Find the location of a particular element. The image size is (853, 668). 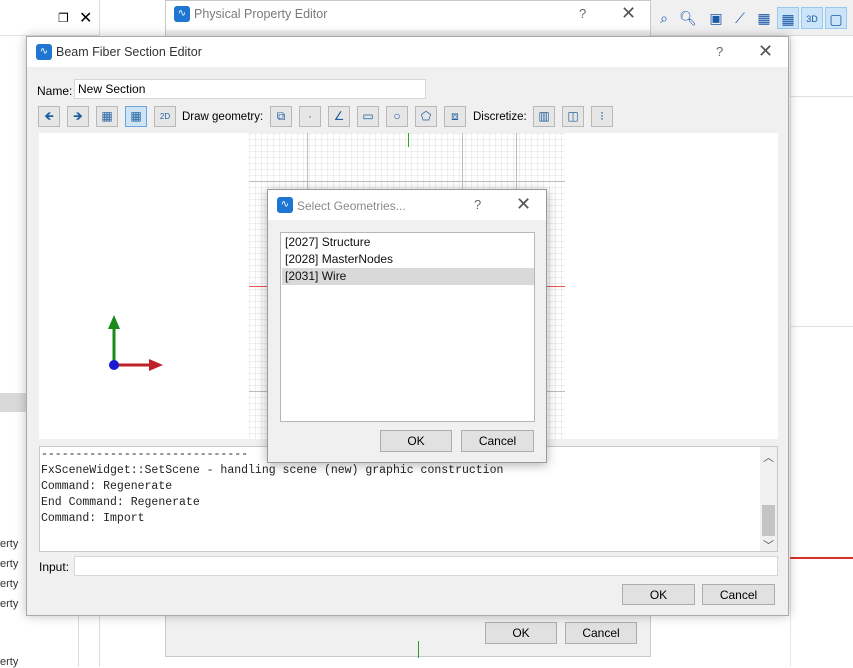

list-item: [2028] MasterNodes is located at coordinates (408, 259).